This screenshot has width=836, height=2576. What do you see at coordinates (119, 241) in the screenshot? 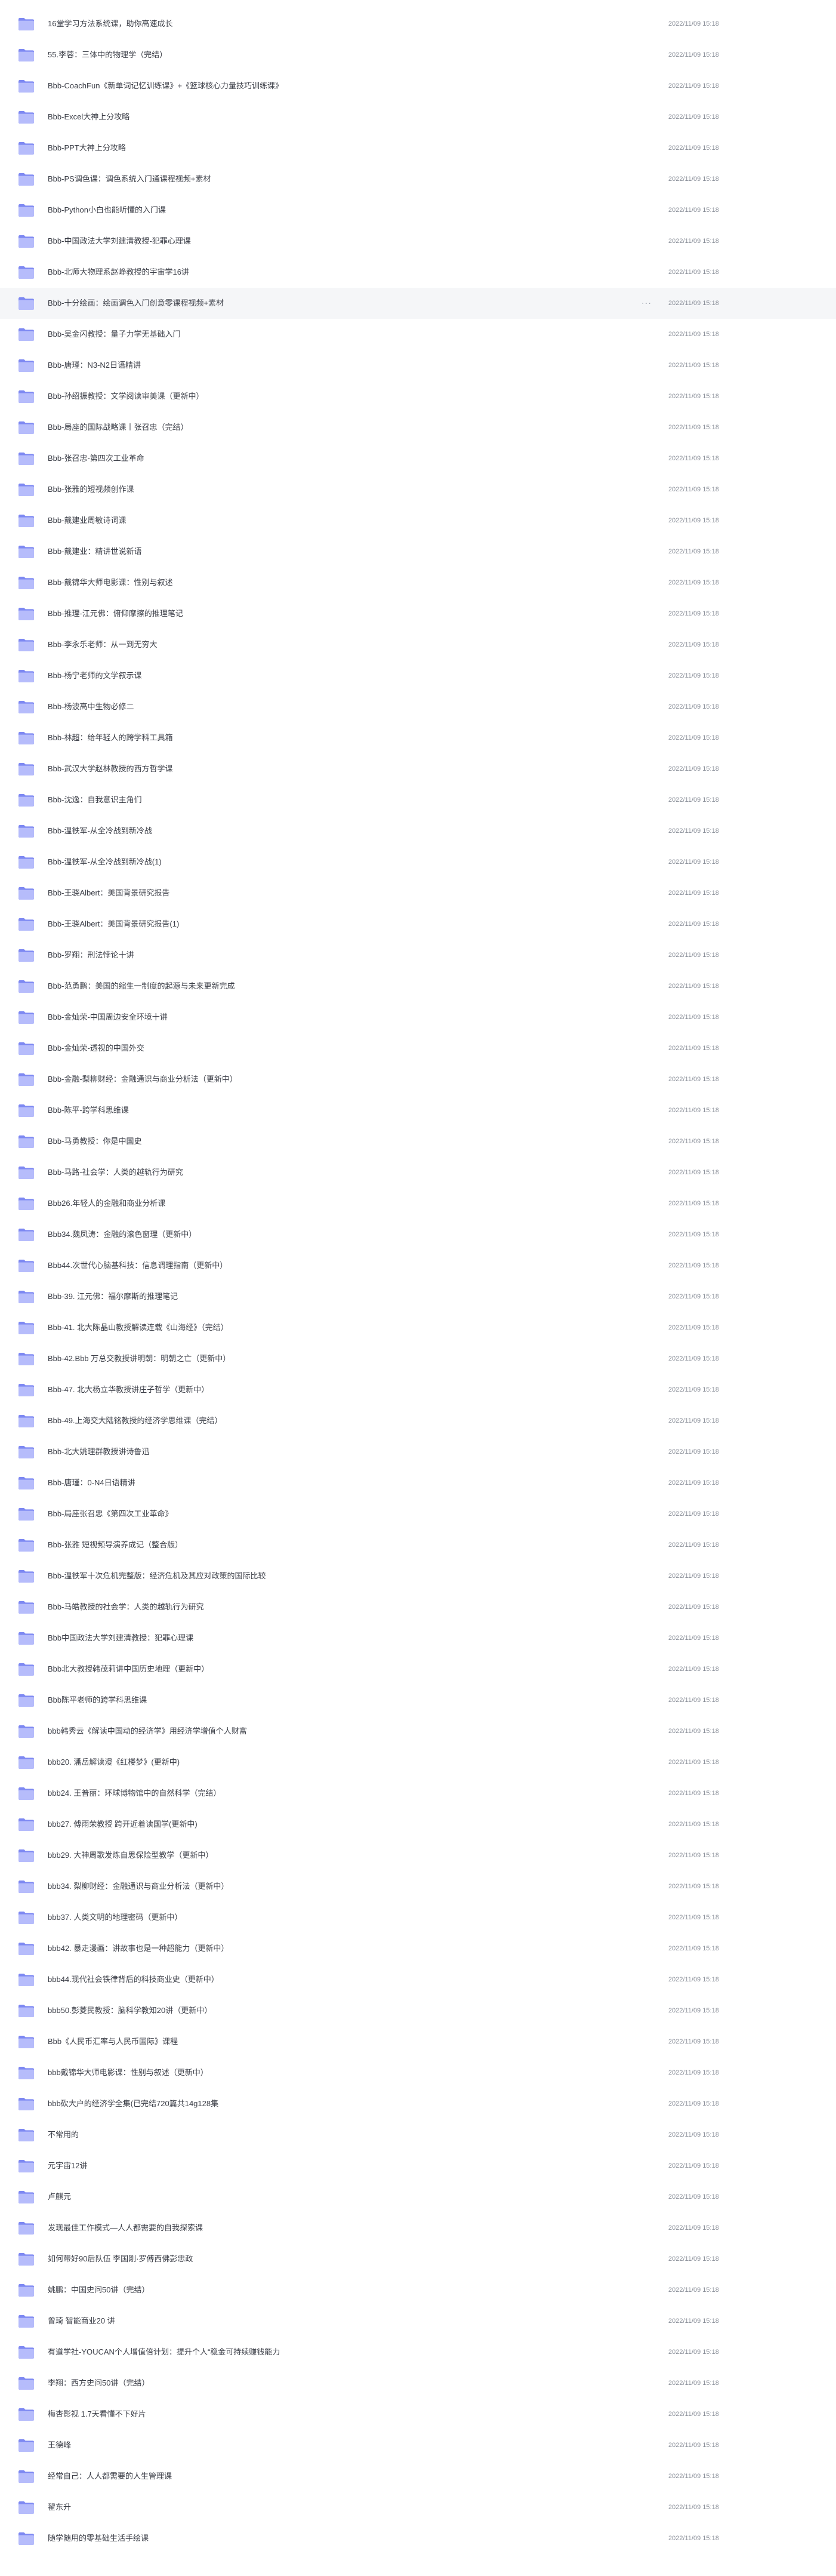
I see `folder-name: Bbb-中国政法大学刘建清教授-犯罪心理课` at bounding box center [119, 241].